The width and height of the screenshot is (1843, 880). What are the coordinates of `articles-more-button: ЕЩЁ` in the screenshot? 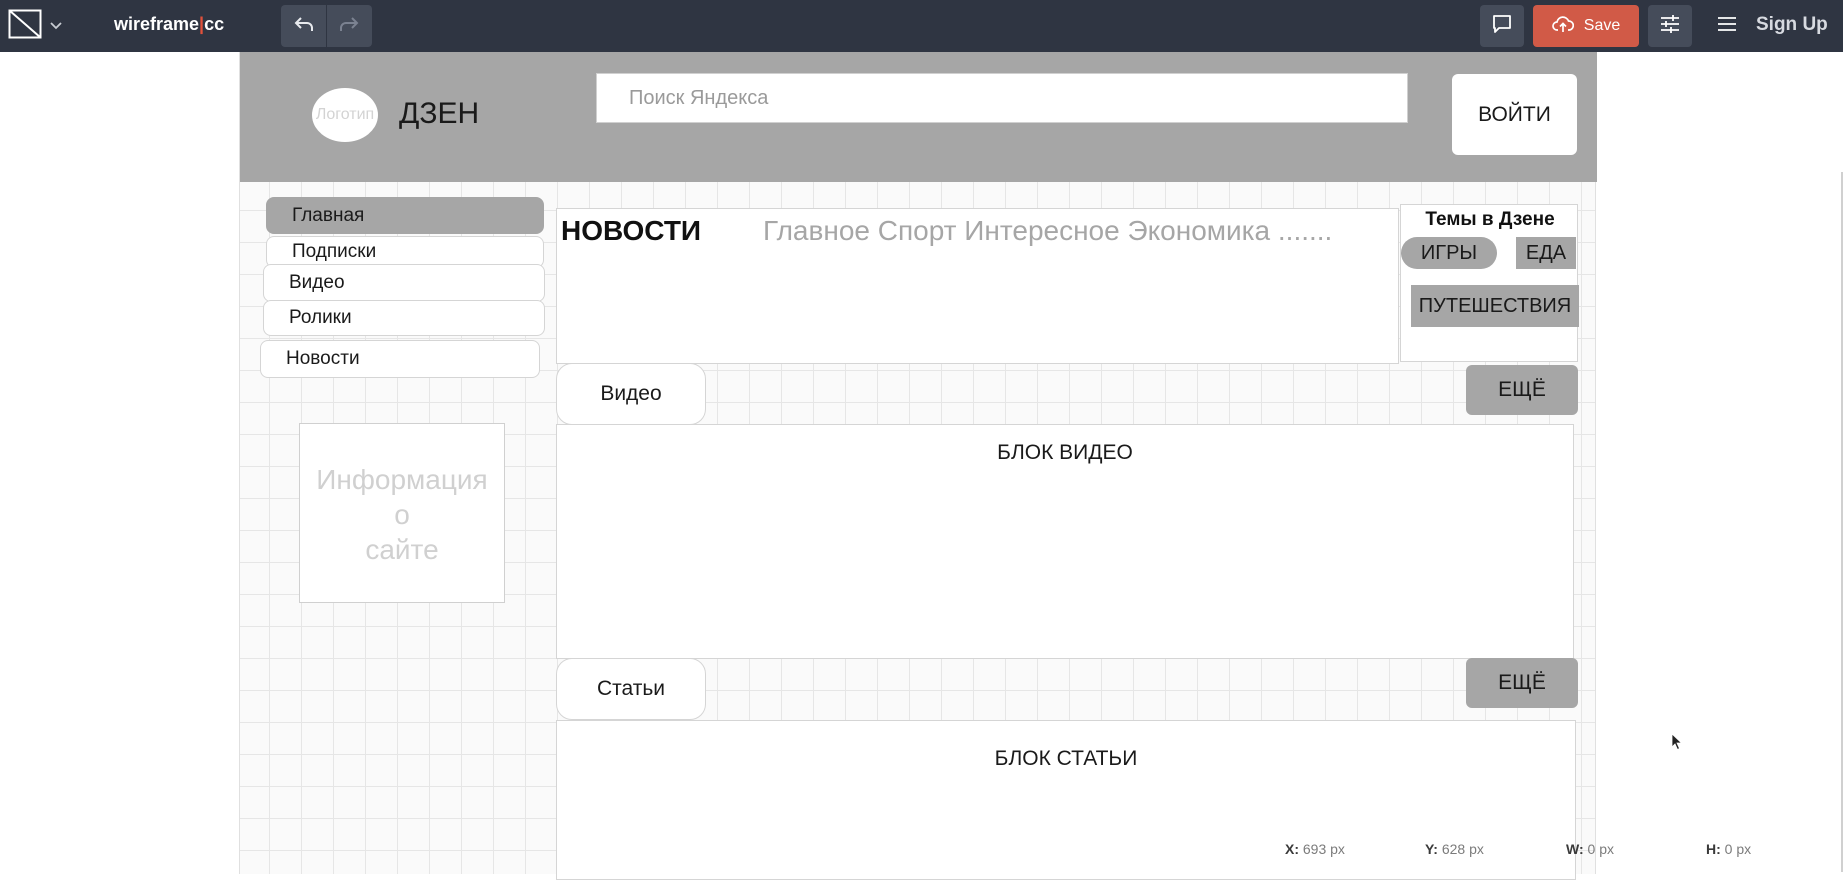 It's located at (1522, 683).